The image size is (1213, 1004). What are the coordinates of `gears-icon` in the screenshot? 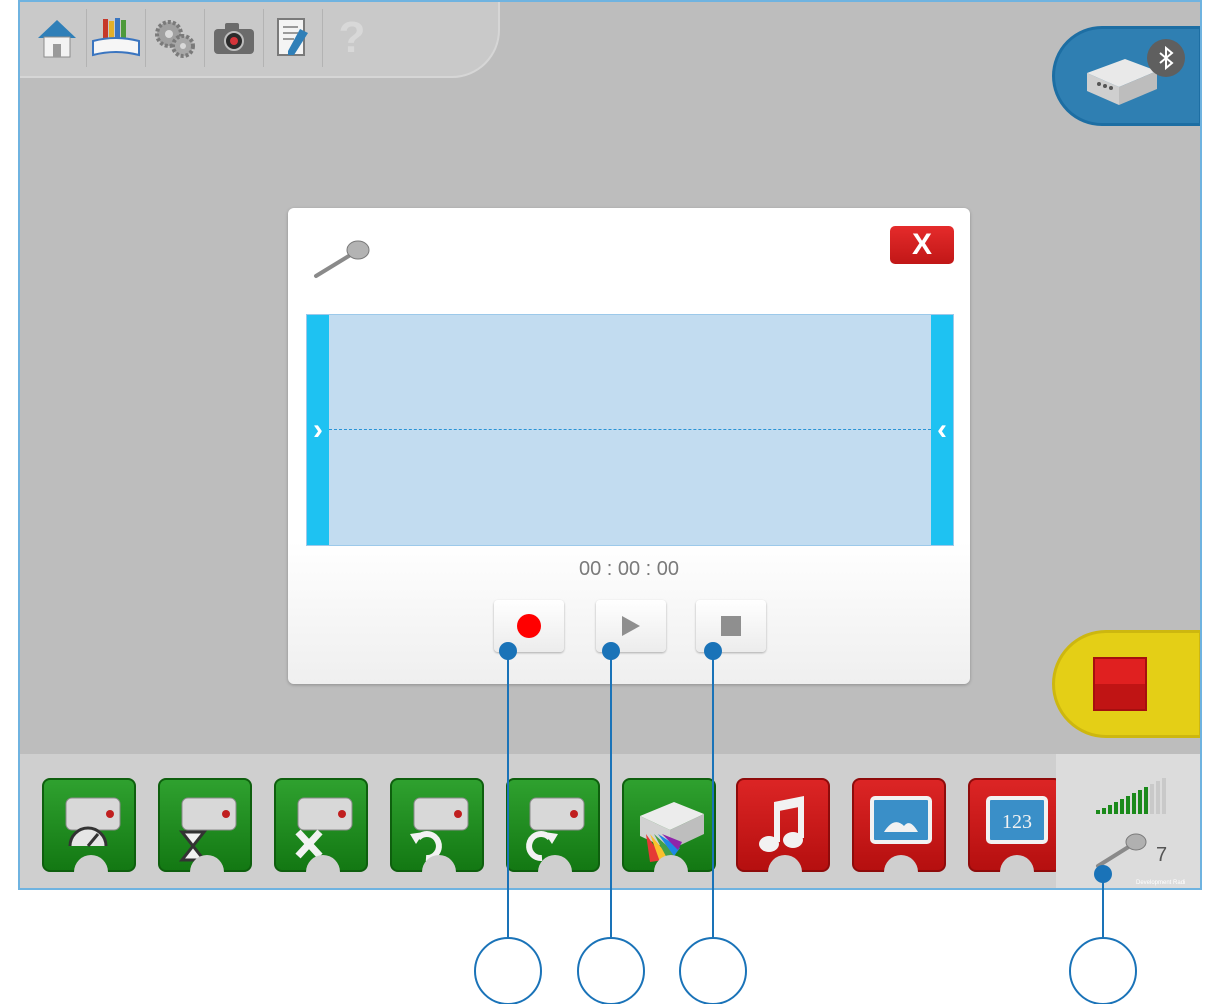 It's located at (175, 38).